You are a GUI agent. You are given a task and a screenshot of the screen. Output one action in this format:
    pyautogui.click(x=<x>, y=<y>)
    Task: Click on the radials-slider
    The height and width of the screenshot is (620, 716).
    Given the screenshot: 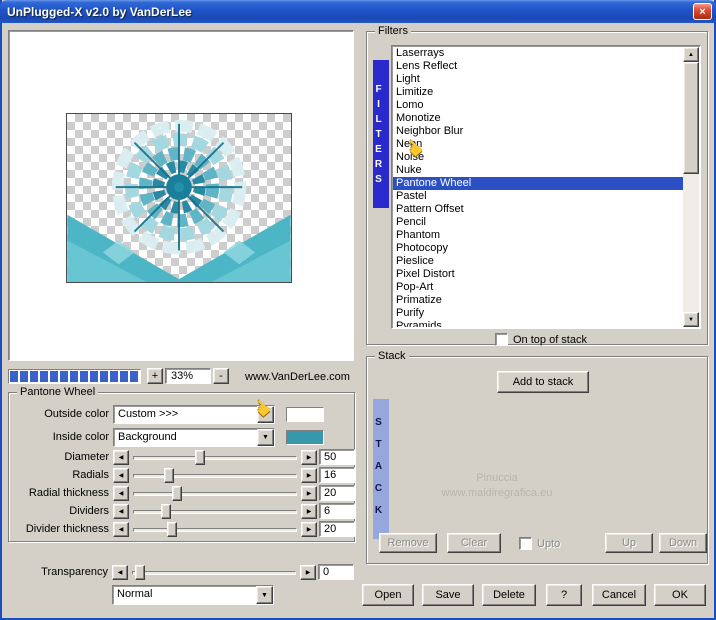 What is the action you would take?
    pyautogui.click(x=215, y=475)
    